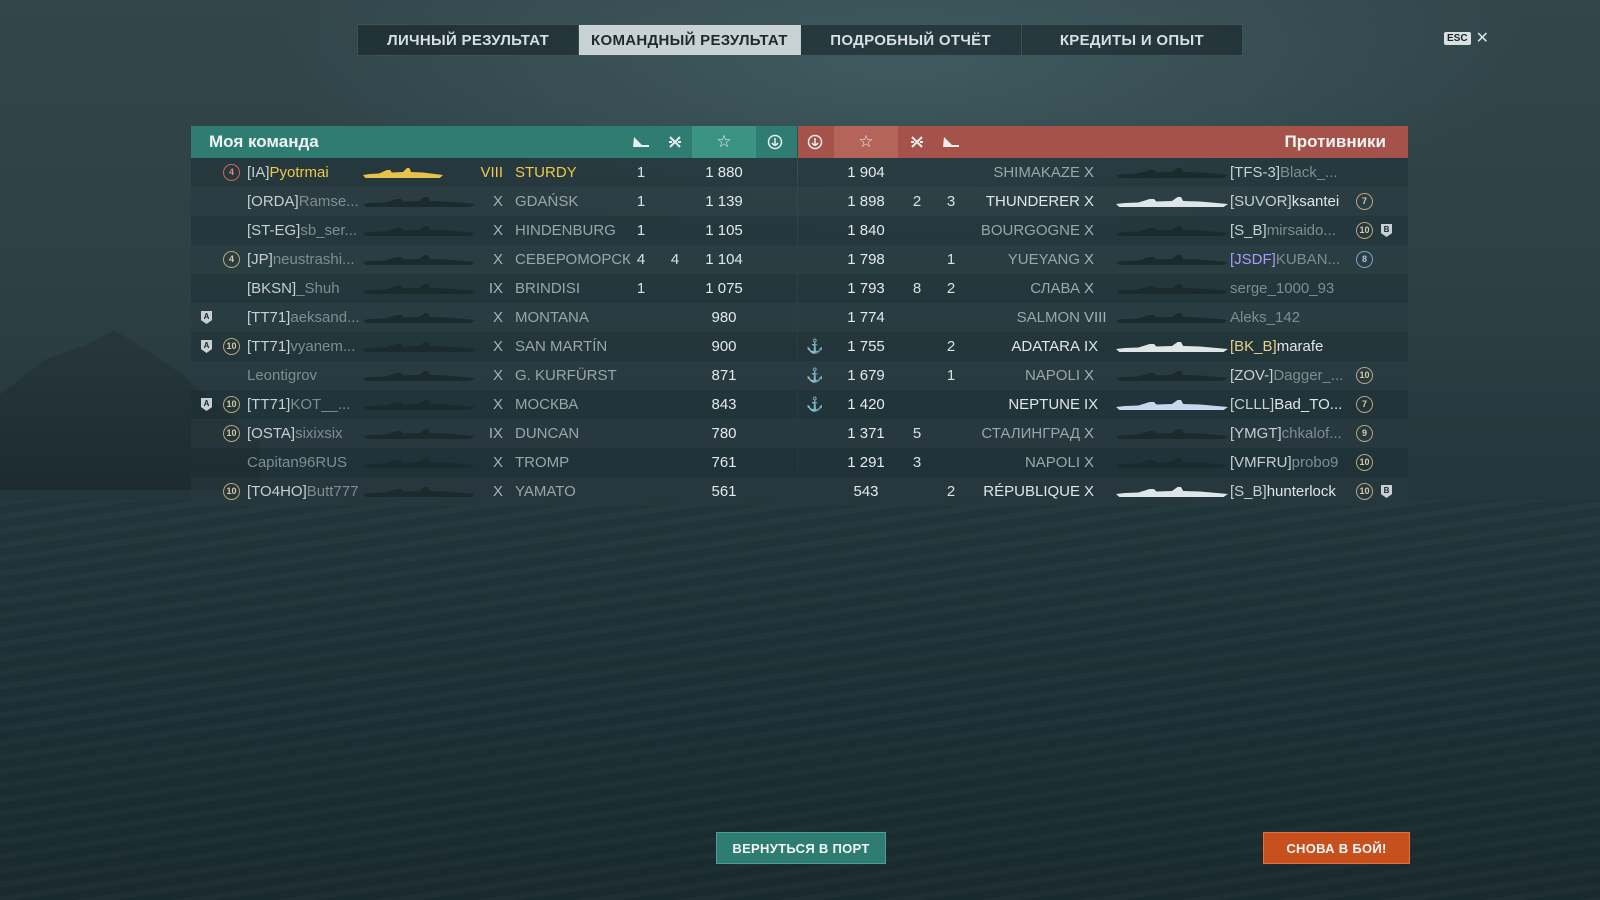 The height and width of the screenshot is (900, 1600). I want to click on player-row: [ORDA]Ramse... X GDAŃSK 1 1 139, so click(494, 201).